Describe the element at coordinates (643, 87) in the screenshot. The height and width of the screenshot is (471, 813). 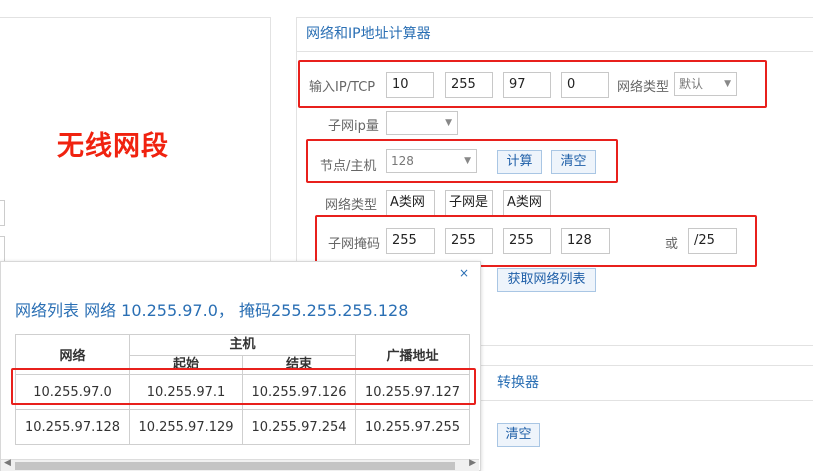
I see `network-type-label: 网络类型` at that location.